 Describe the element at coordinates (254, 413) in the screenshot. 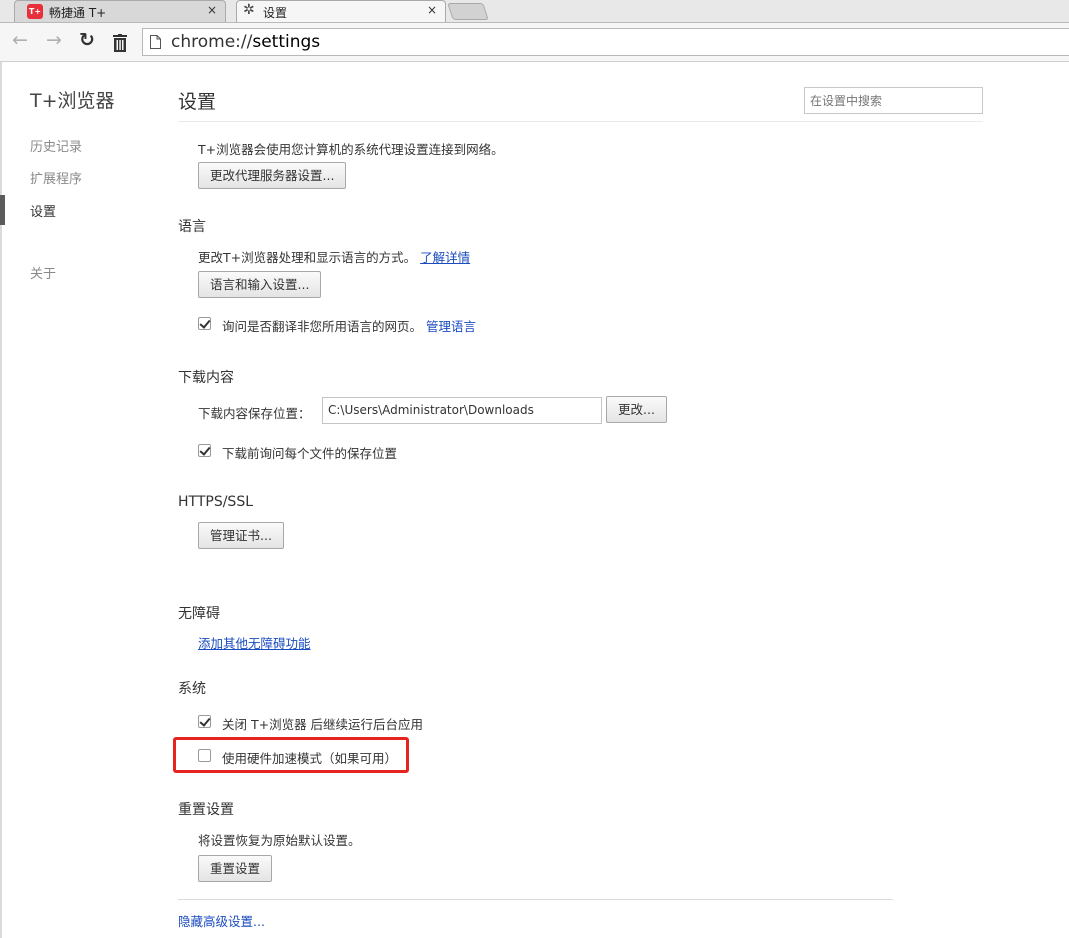

I see `download-location-label: 下载内容保存位置：` at that location.